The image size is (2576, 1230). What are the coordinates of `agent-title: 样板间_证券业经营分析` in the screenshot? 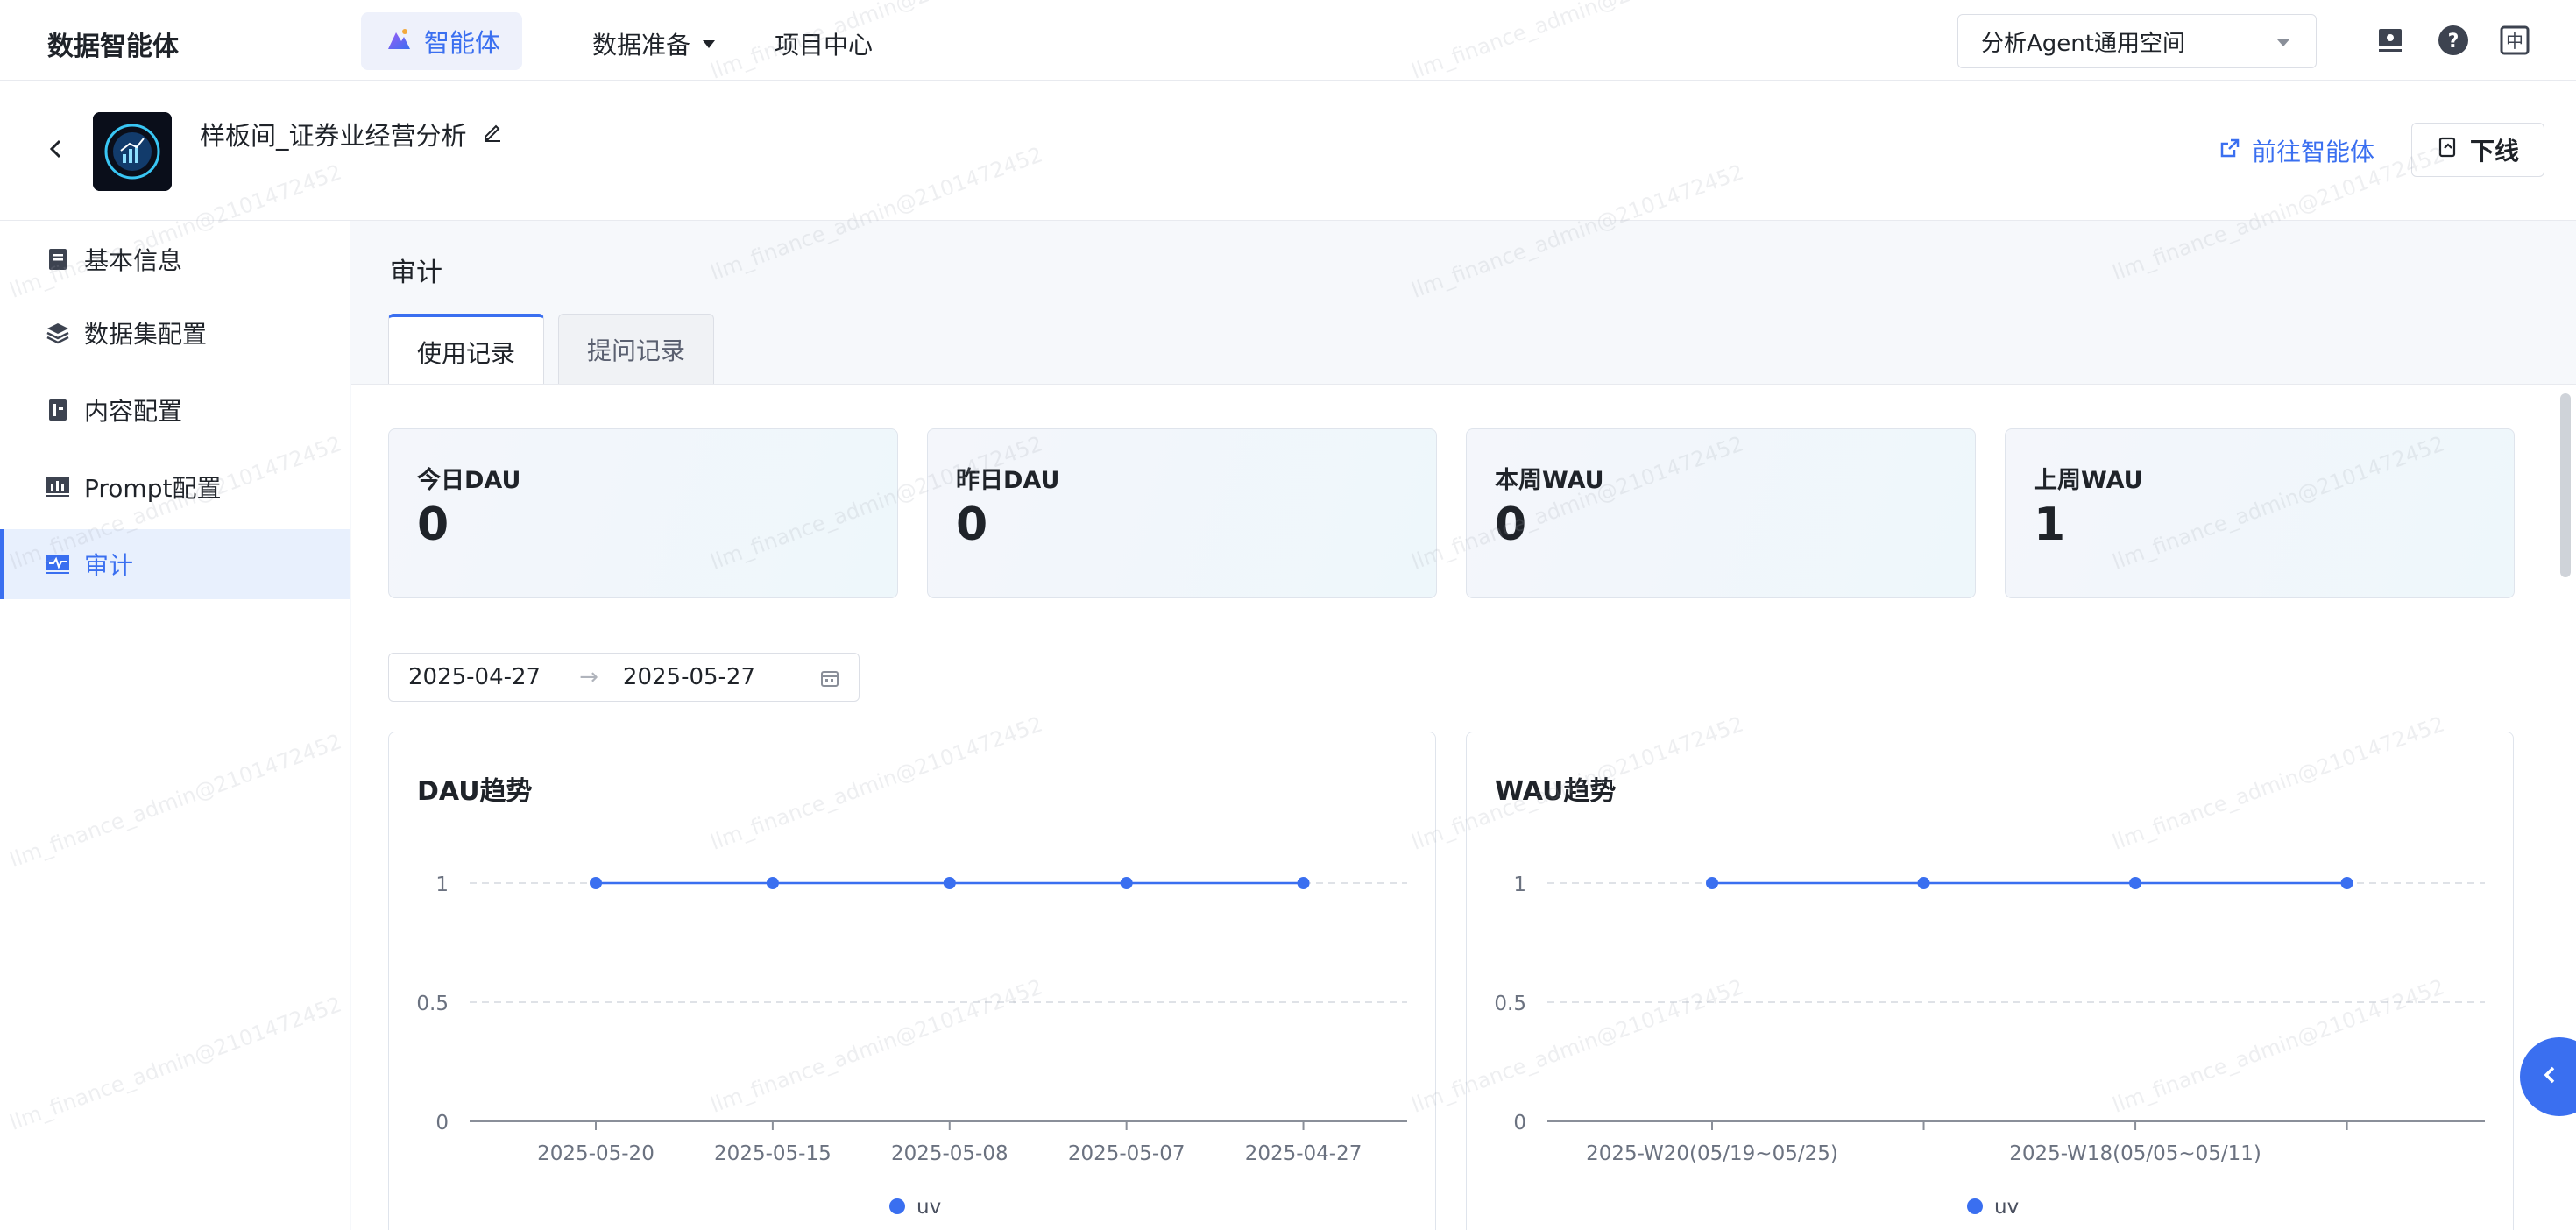 It's located at (333, 136).